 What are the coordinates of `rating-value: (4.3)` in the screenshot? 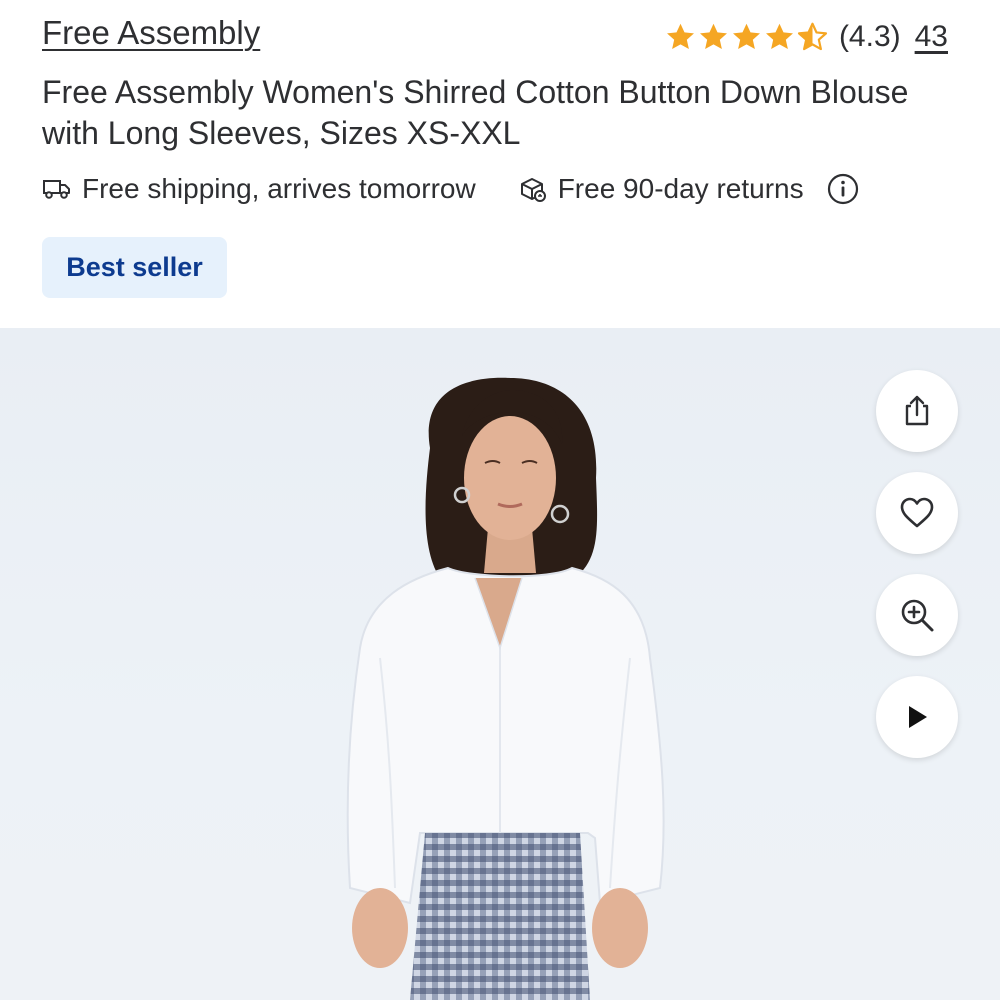 It's located at (869, 36).